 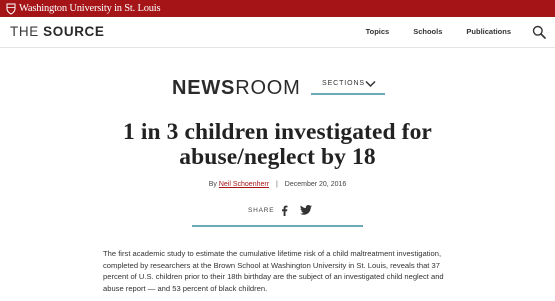 I want to click on main-nav: Topics Schools Publications, so click(x=426, y=31).